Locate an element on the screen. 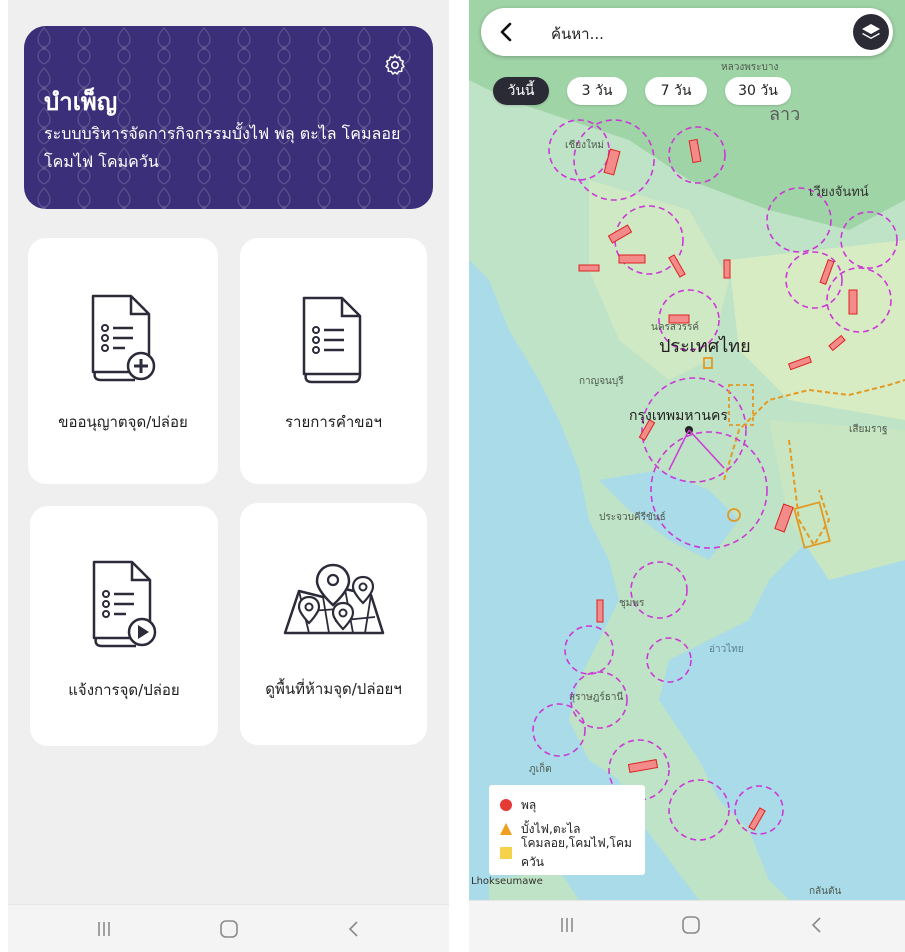 This screenshot has height=952, width=905. filter-3-days-chip: 3 วัน is located at coordinates (597, 91).